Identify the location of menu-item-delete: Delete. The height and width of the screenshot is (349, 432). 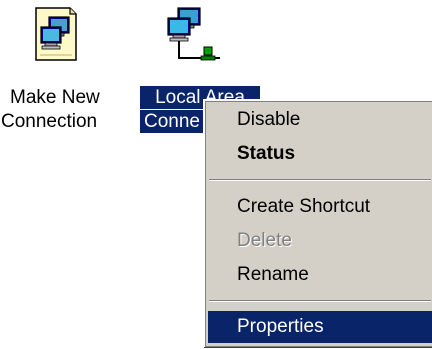
(320, 241).